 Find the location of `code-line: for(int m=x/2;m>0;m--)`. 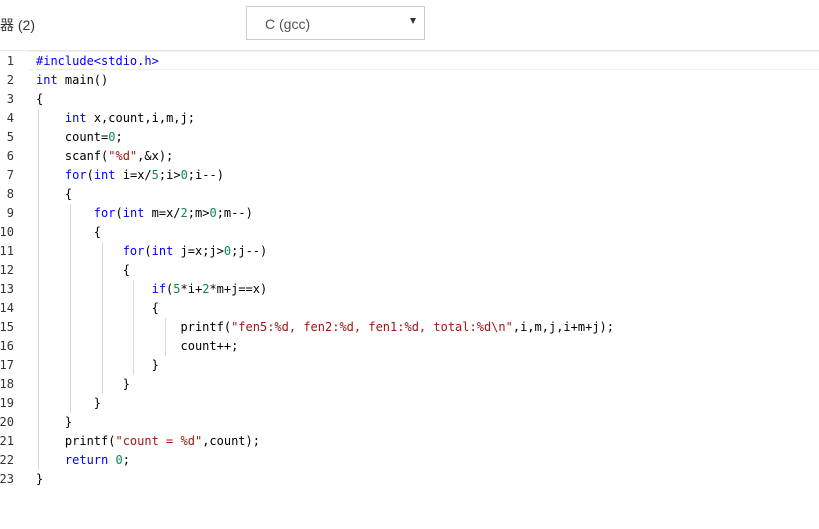

code-line: for(int m=x/2;m>0;m--) is located at coordinates (144, 213).